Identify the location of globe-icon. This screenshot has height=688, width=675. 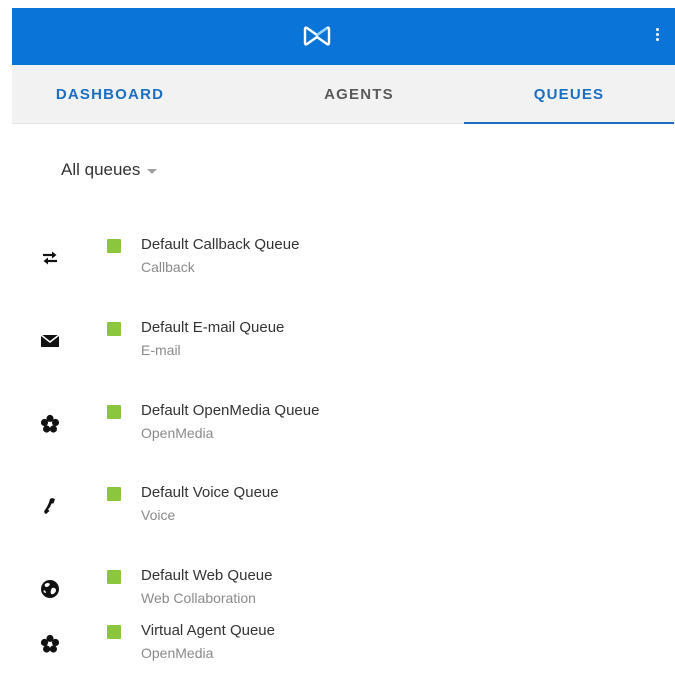
(50, 589).